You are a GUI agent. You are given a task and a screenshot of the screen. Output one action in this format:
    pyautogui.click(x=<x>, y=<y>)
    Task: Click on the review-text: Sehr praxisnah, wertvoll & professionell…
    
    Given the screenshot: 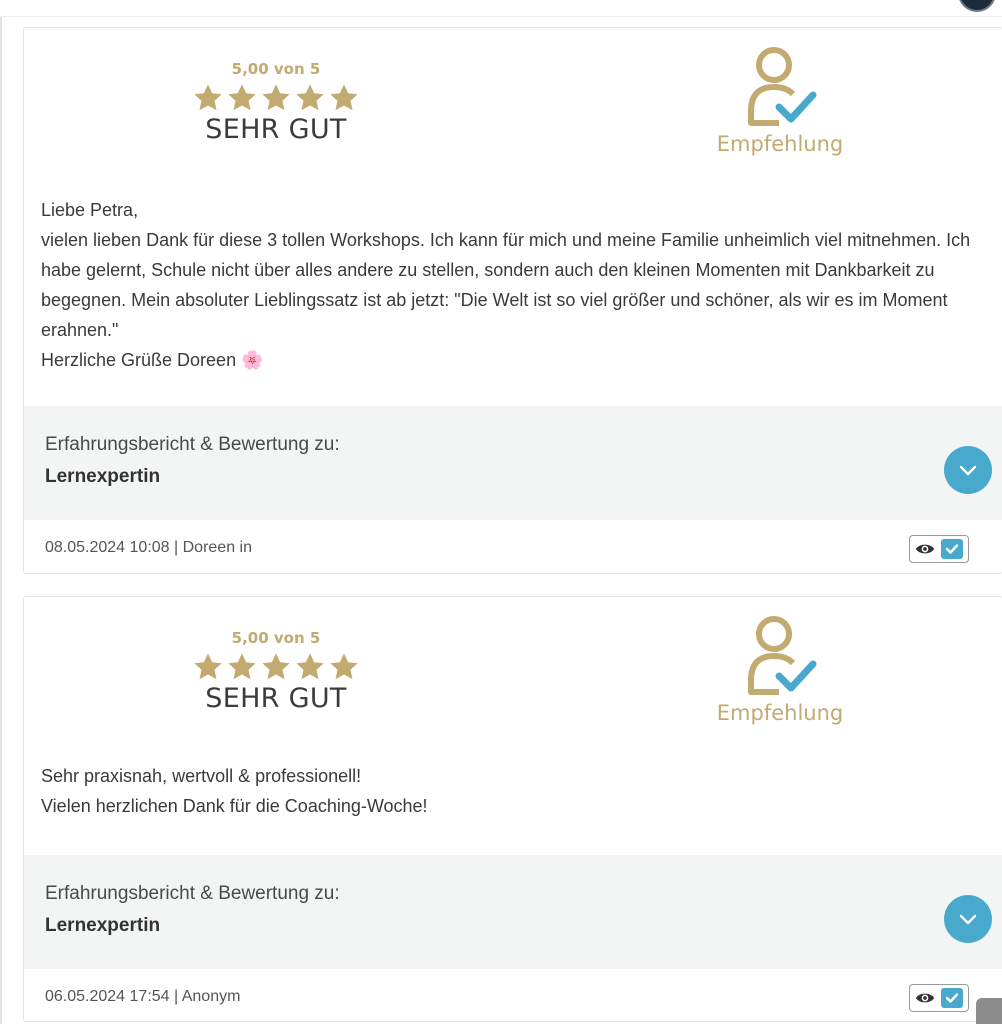 What is the action you would take?
    pyautogui.click(x=234, y=791)
    